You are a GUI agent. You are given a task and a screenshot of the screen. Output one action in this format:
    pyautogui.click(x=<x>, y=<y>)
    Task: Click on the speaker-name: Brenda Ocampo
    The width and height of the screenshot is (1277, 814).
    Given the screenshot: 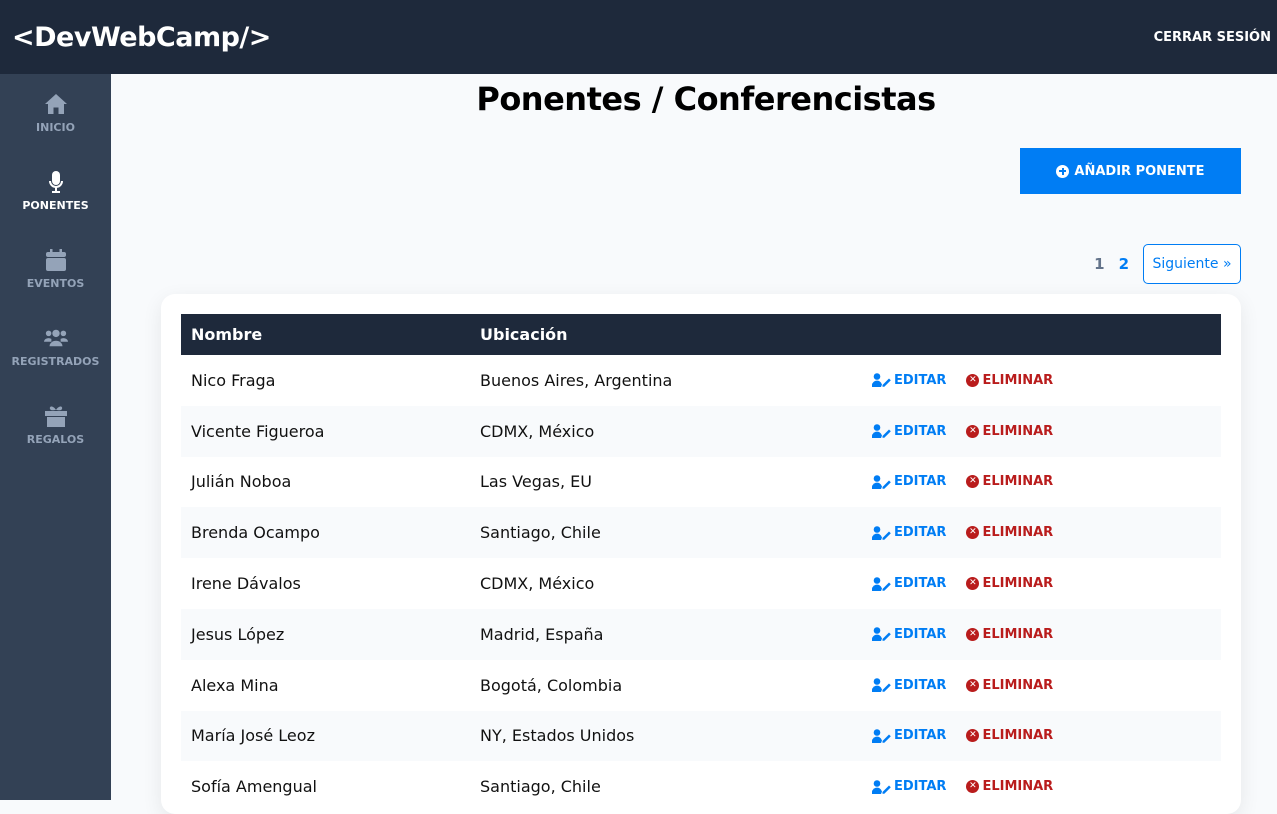 What is the action you would take?
    pyautogui.click(x=255, y=533)
    